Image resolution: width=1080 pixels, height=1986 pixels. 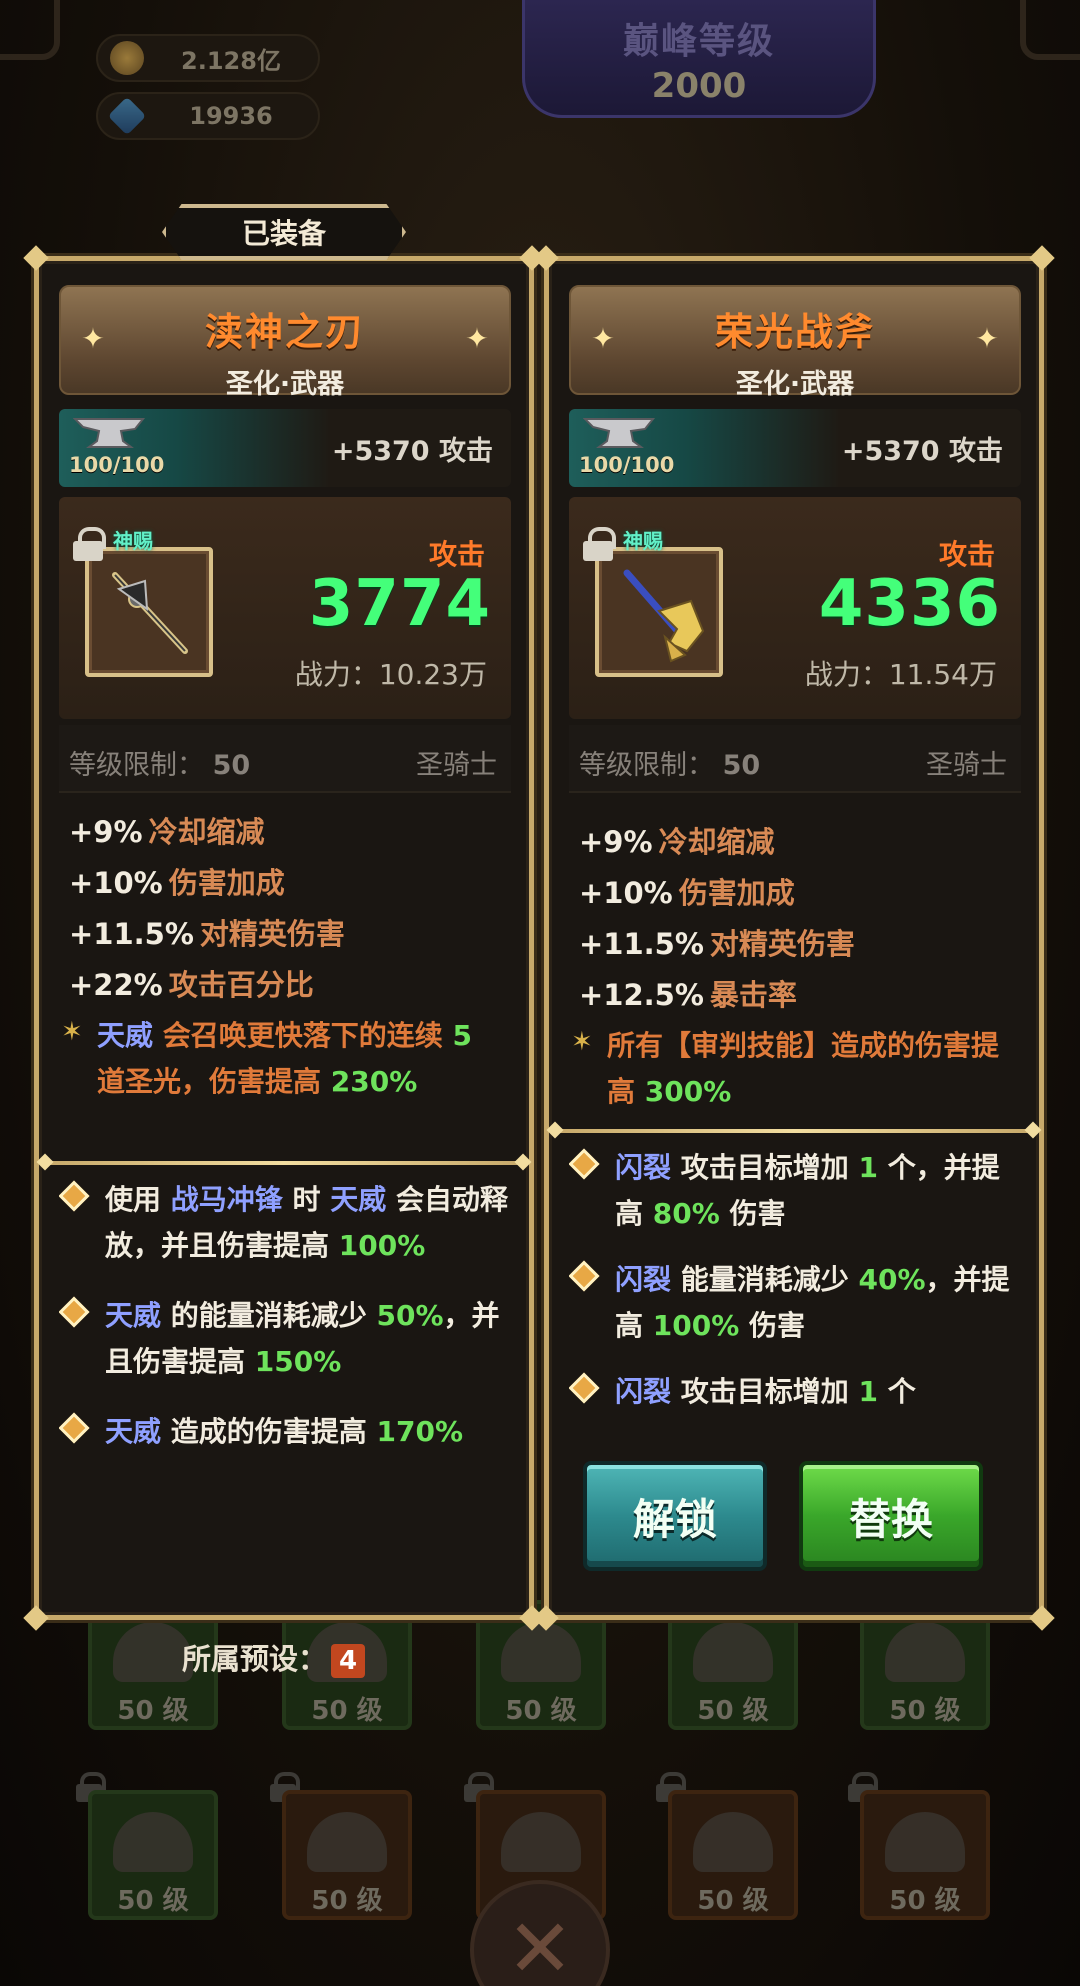 I want to click on set-bonus-part: 道圣光，伤害提高, so click(x=214, y=1081).